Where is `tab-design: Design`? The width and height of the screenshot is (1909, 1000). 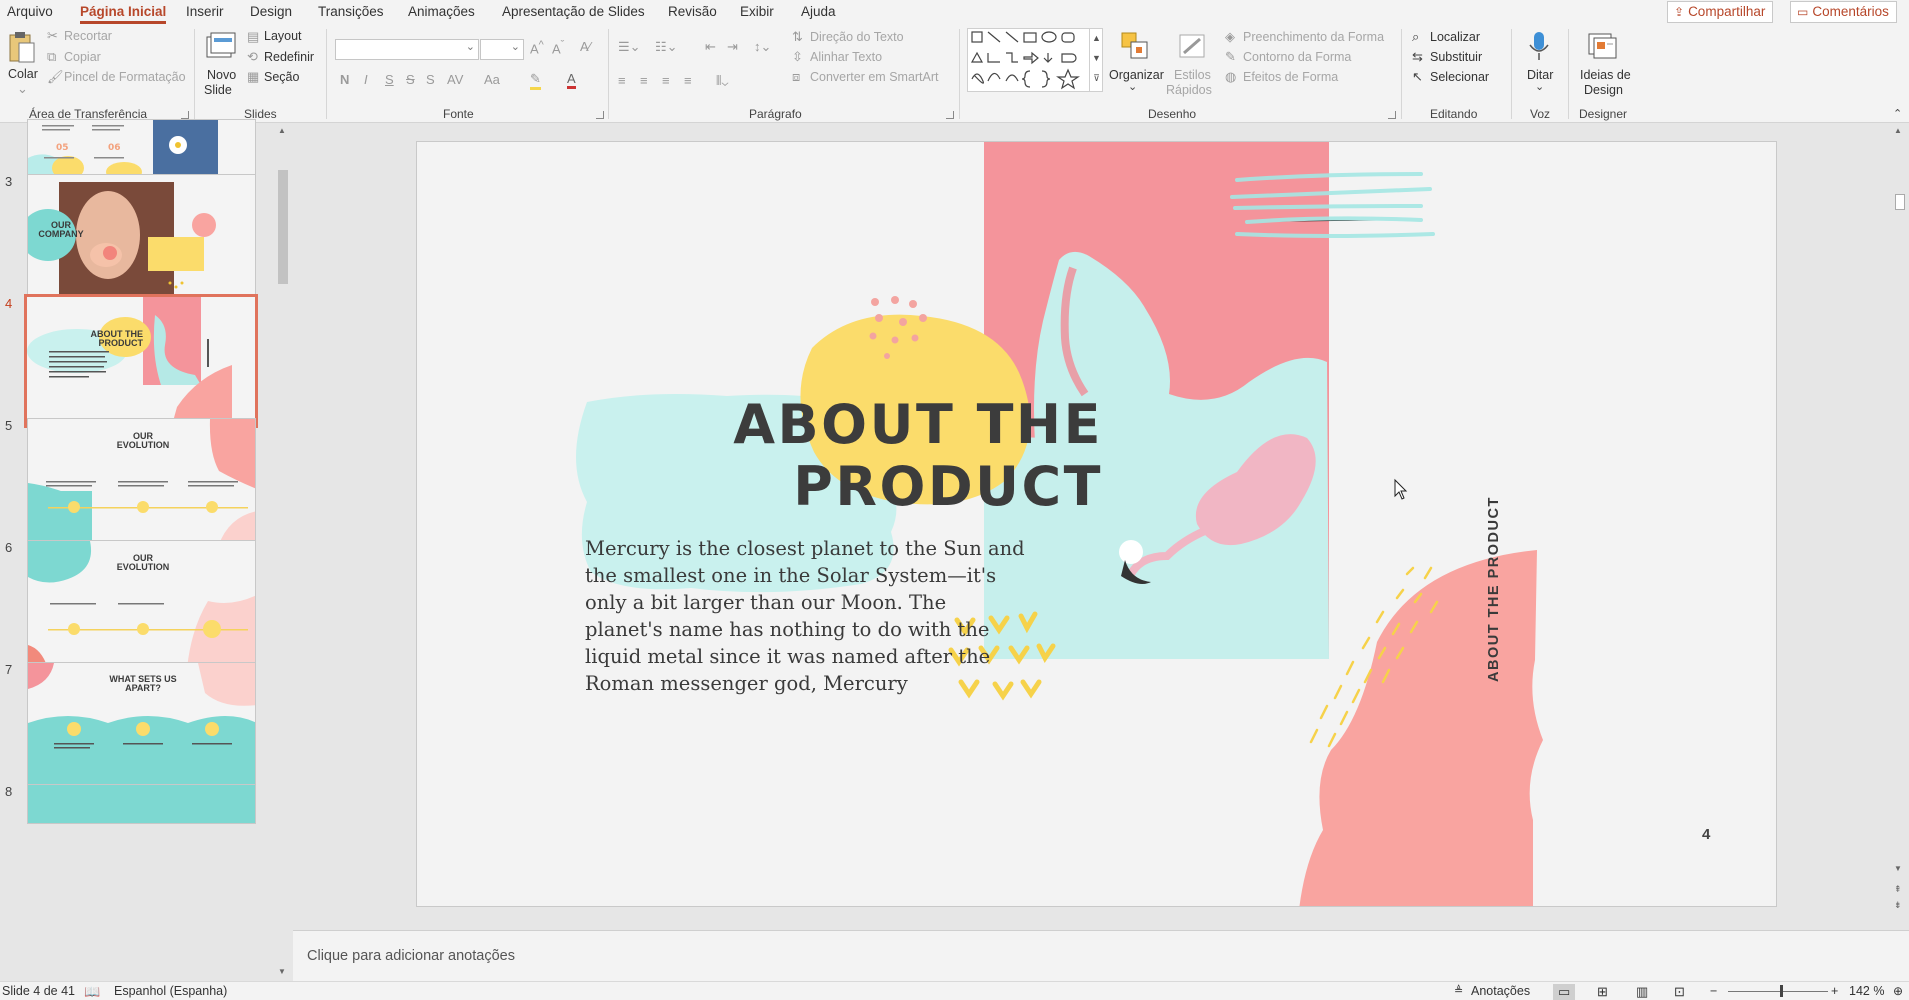 tab-design: Design is located at coordinates (271, 11).